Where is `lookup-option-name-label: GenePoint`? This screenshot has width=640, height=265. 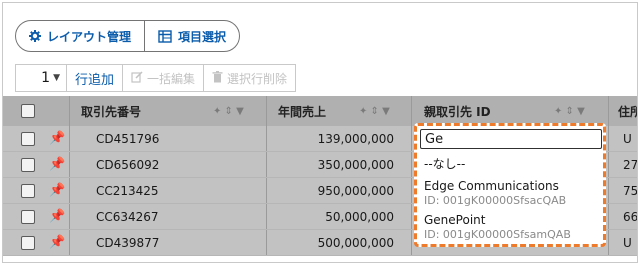 lookup-option-name-label: GenePoint is located at coordinates (455, 220).